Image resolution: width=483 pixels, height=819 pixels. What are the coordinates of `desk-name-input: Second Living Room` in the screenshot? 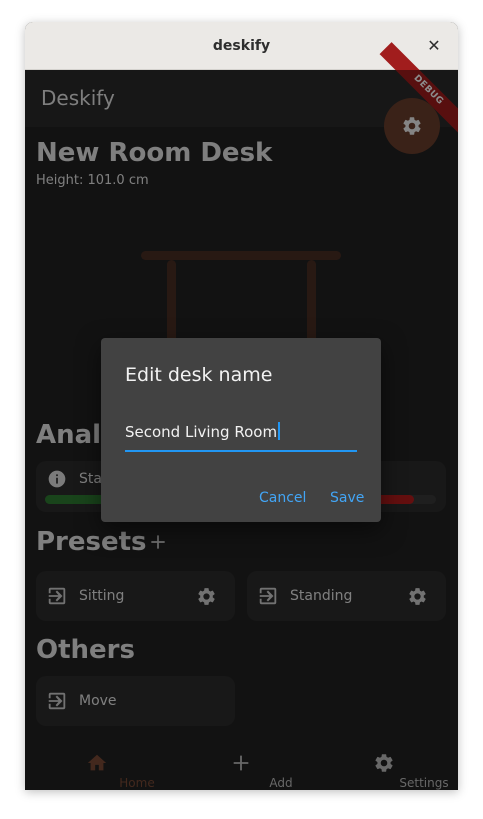 It's located at (241, 437).